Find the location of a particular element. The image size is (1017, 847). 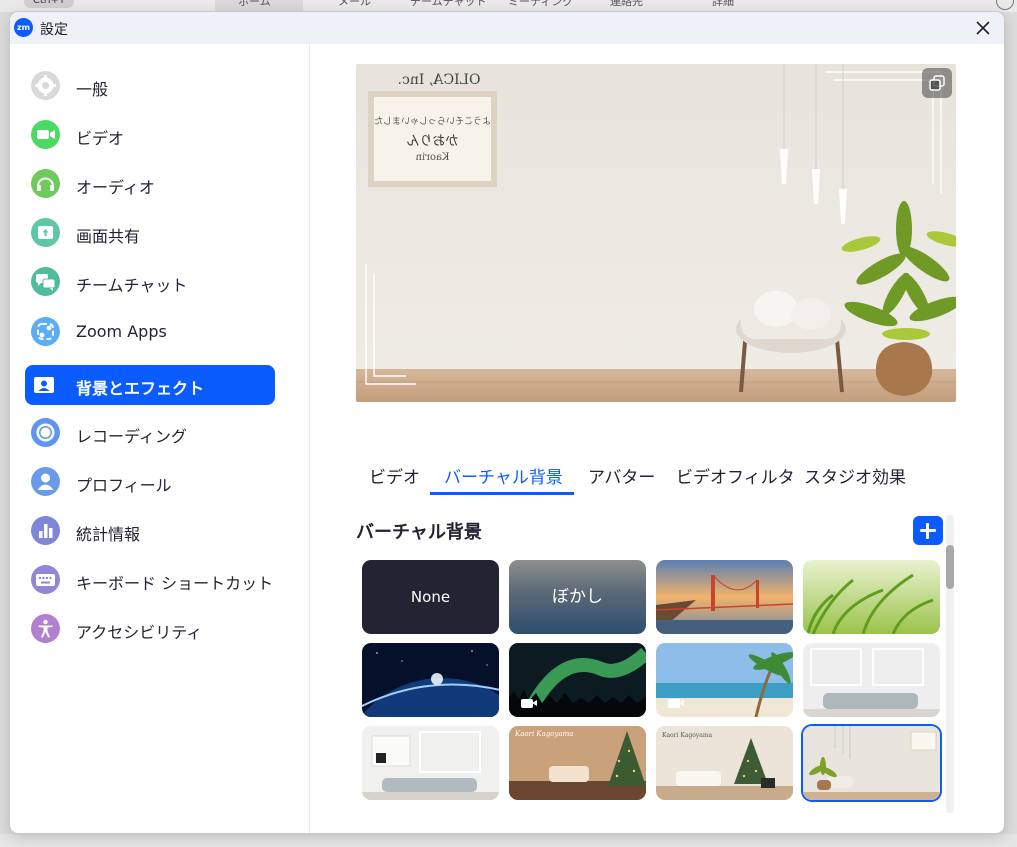

zoom-logo-icon: zm is located at coordinates (23, 27).